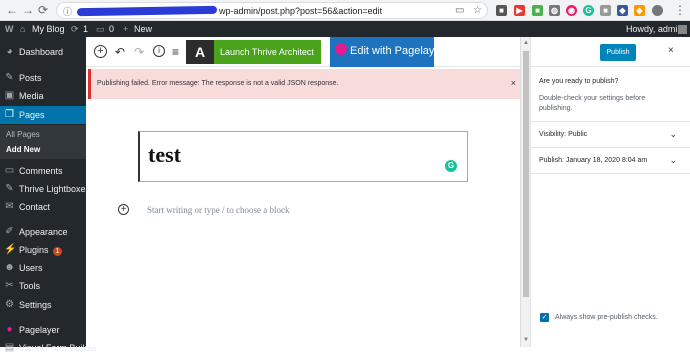 The height and width of the screenshot is (357, 690). Describe the element at coordinates (12, 10) in the screenshot. I see `back-arrow-icon: ←` at that location.